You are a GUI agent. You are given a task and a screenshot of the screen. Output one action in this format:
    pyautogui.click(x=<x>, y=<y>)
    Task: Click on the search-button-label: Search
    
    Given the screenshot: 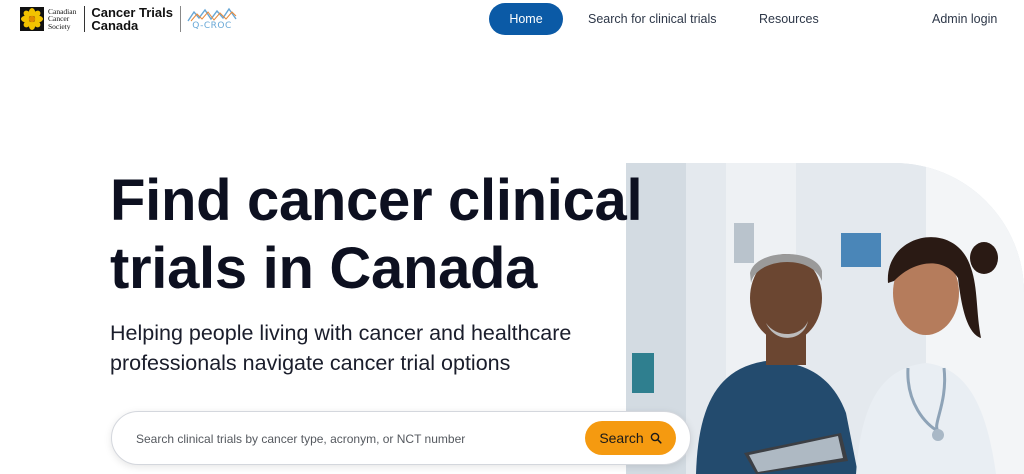 What is the action you would take?
    pyautogui.click(x=621, y=438)
    